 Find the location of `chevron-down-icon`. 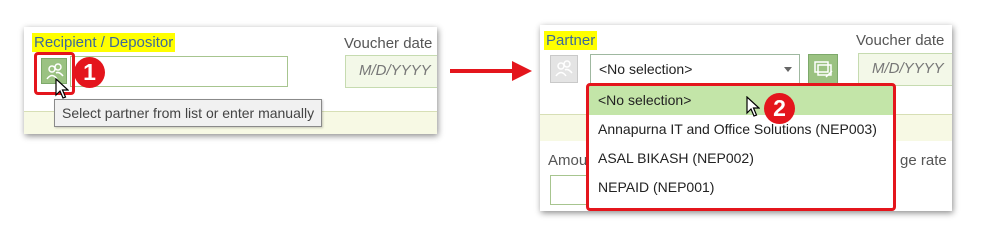

chevron-down-icon is located at coordinates (788, 69).